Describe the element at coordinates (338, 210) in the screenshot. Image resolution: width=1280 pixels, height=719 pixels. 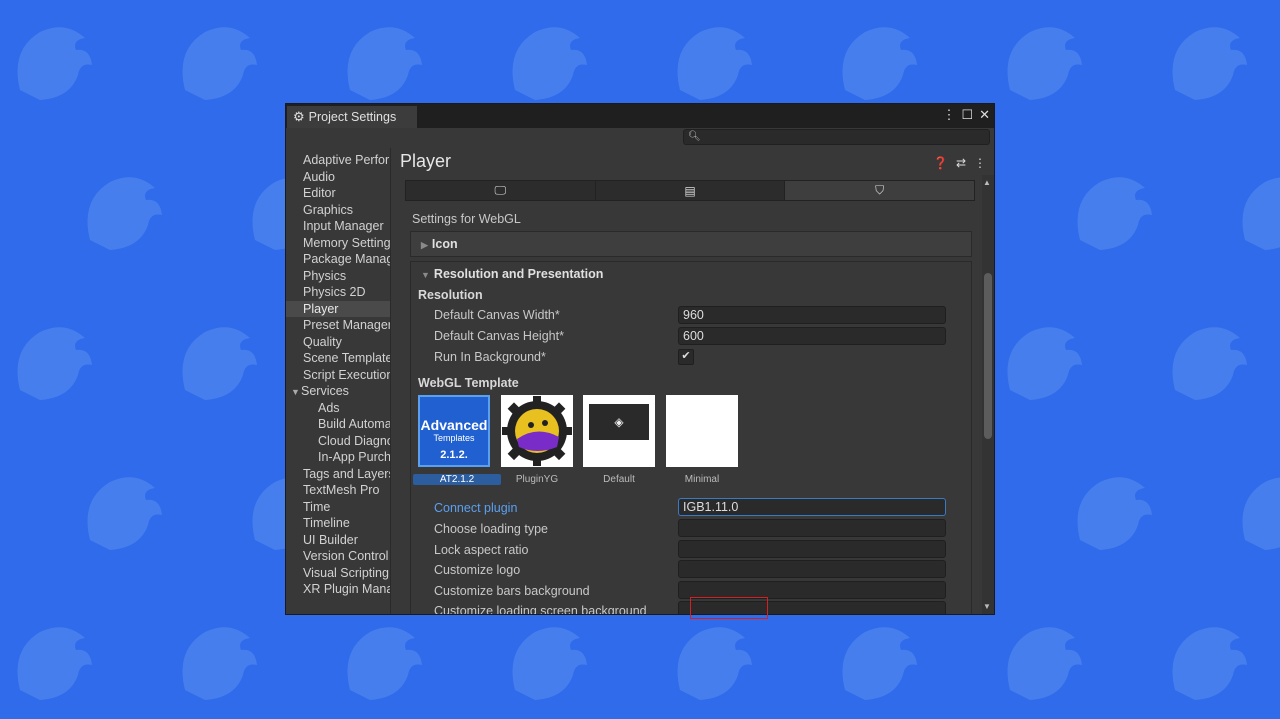
I see `sidebar-item-graphics: Graphics` at that location.